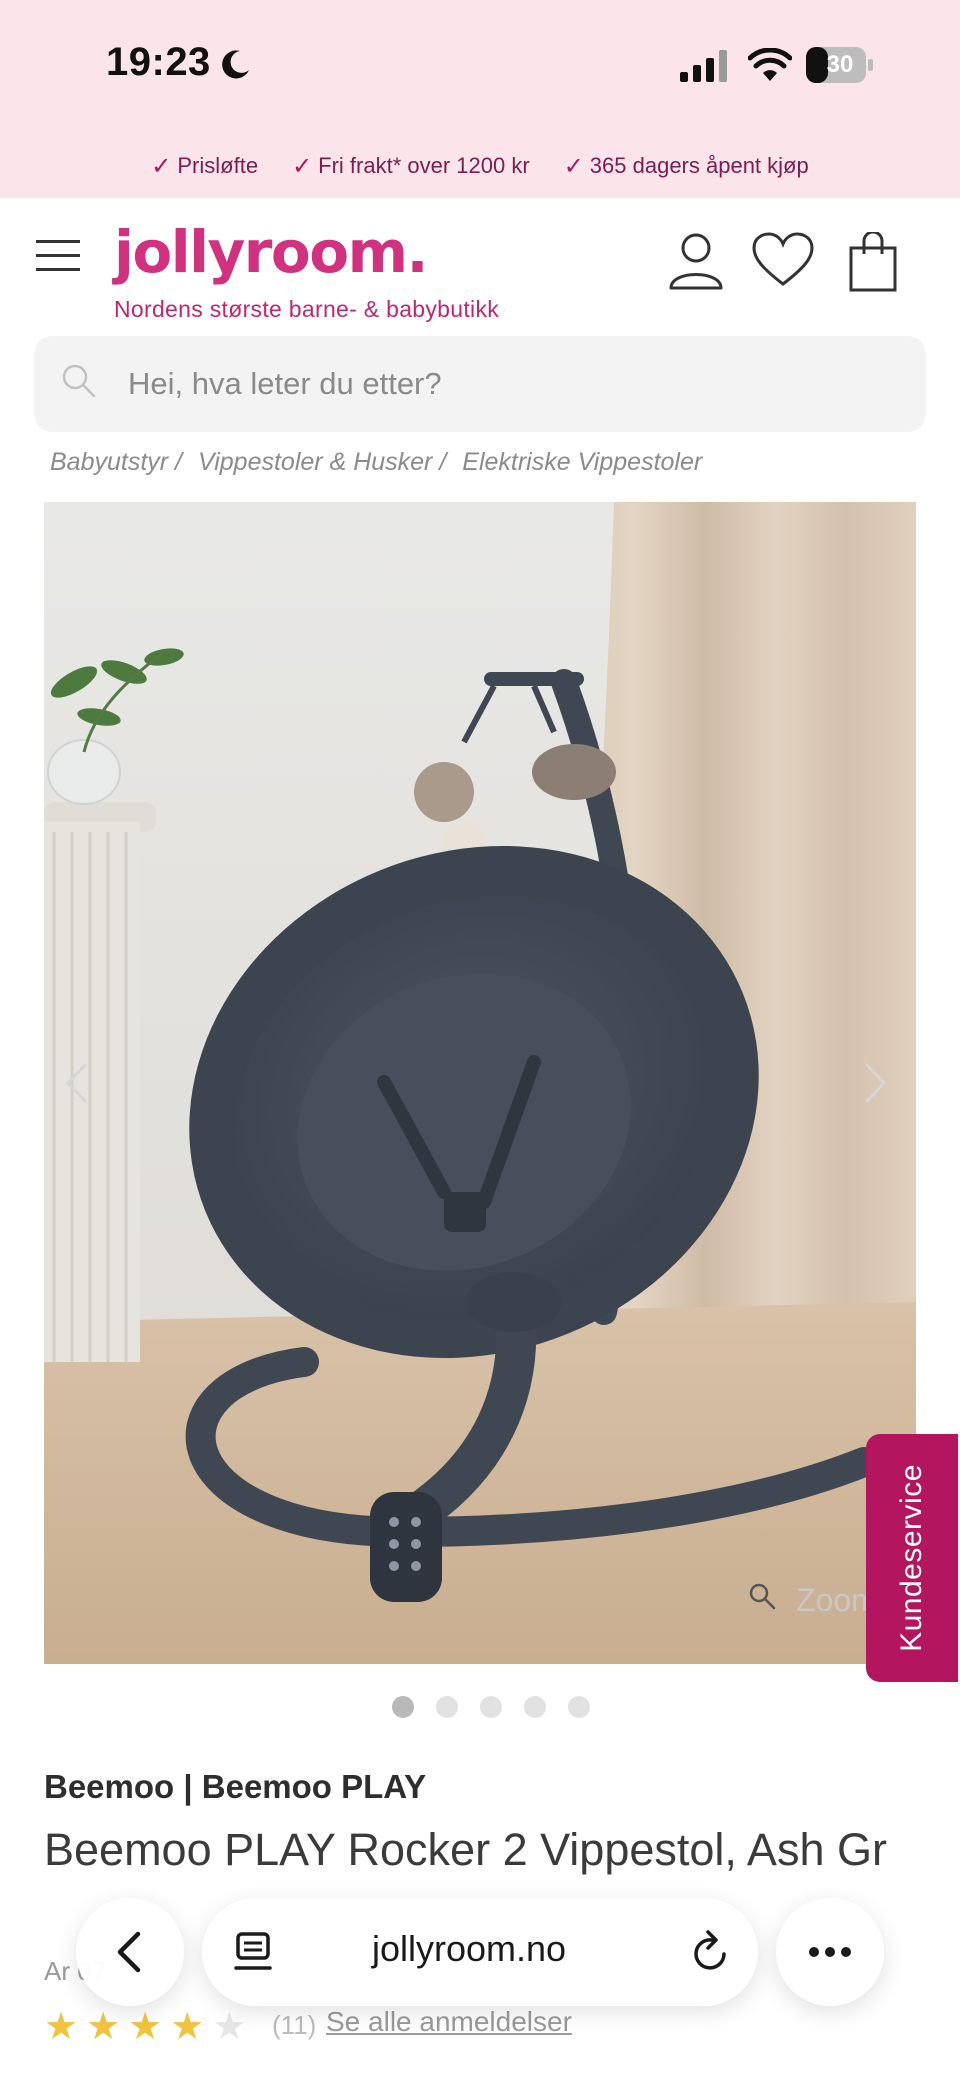 The height and width of the screenshot is (2081, 960). Describe the element at coordinates (873, 262) in the screenshot. I see `shopping-bag-icon` at that location.